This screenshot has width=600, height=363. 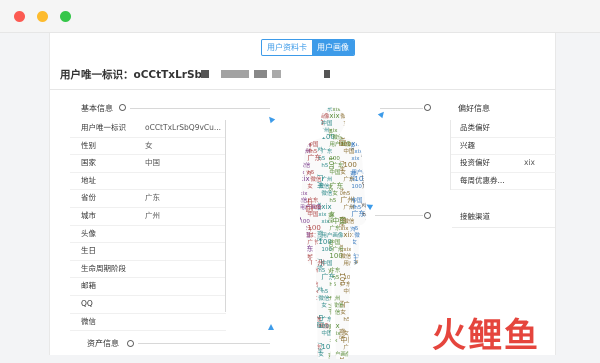 I want to click on table-row: 国家 中国, so click(x=148, y=164).